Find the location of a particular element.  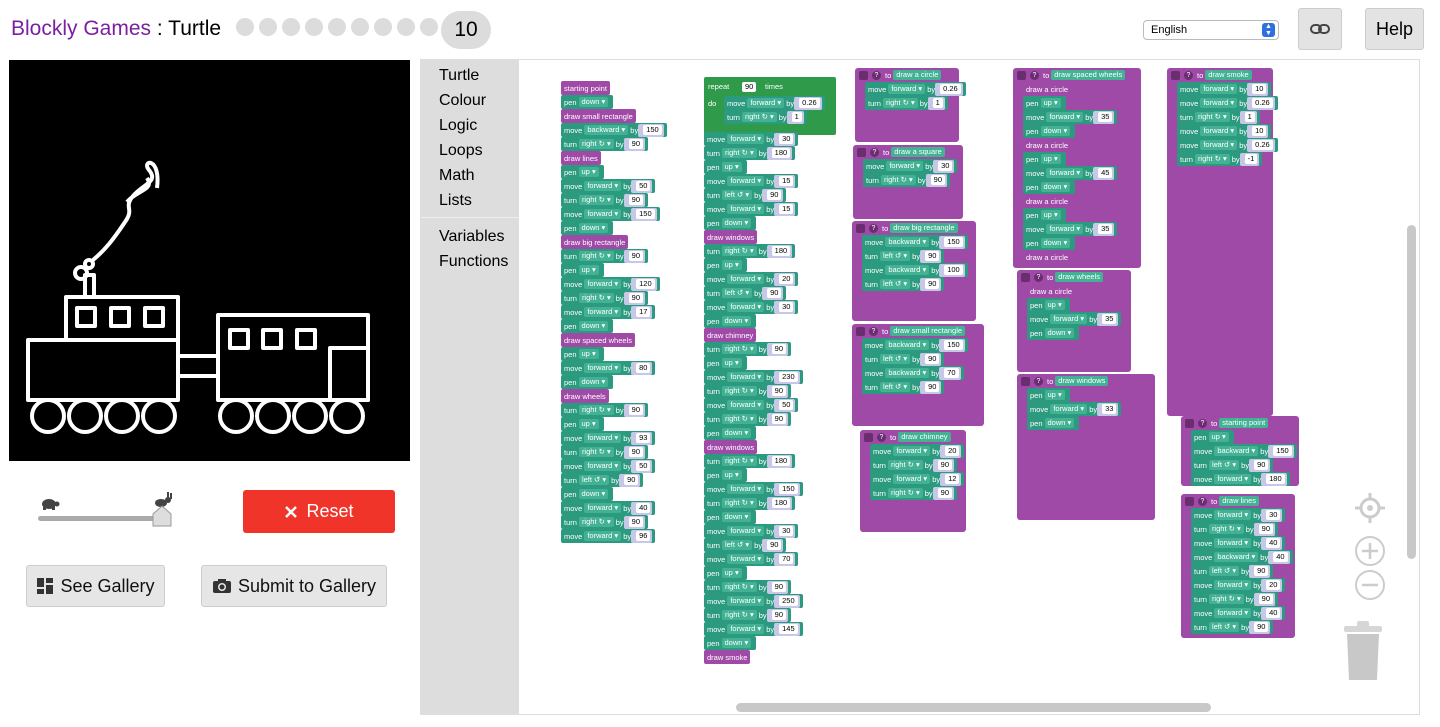

number-input: 180 is located at coordinates (781, 153).